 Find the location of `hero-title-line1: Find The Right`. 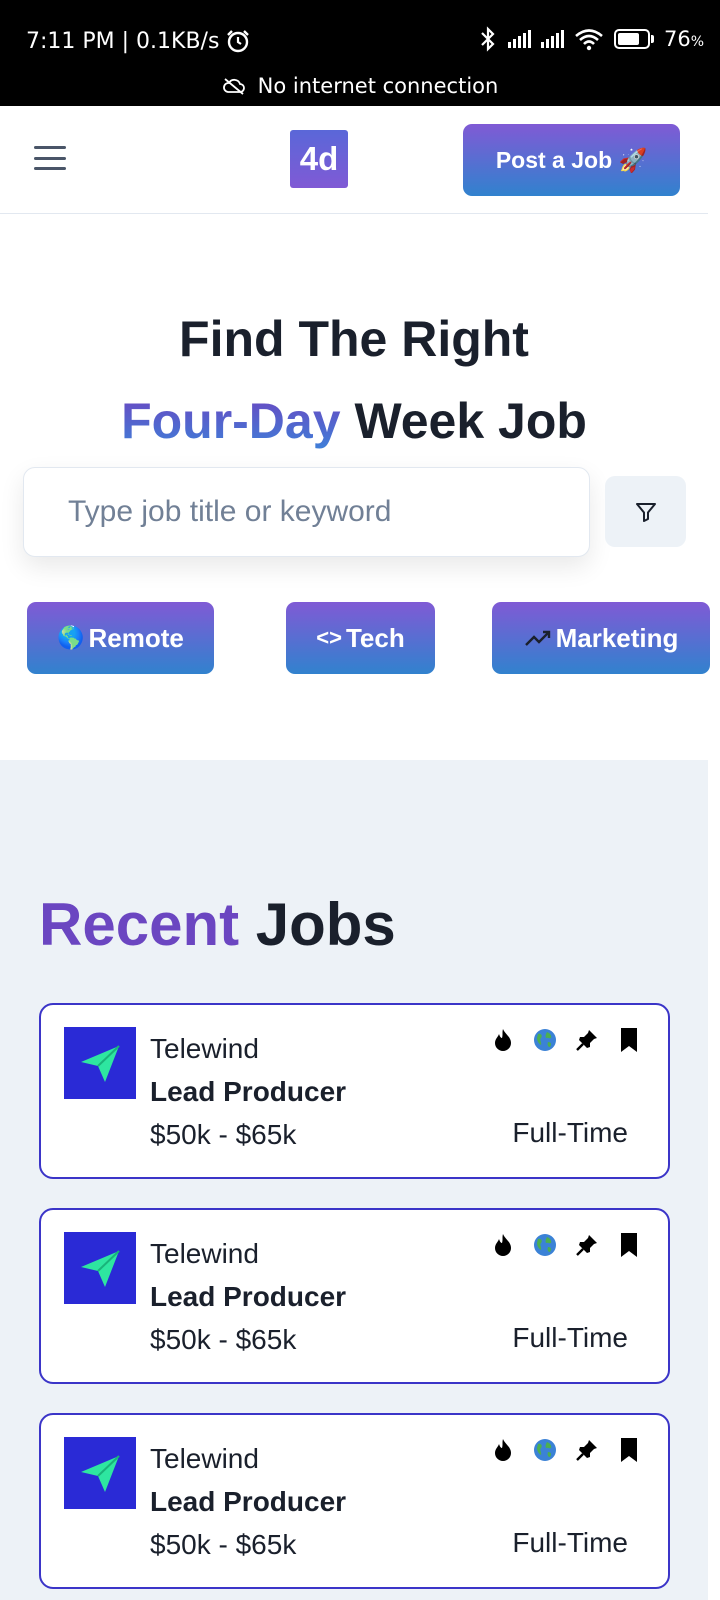

hero-title-line1: Find The Right is located at coordinates (354, 339).